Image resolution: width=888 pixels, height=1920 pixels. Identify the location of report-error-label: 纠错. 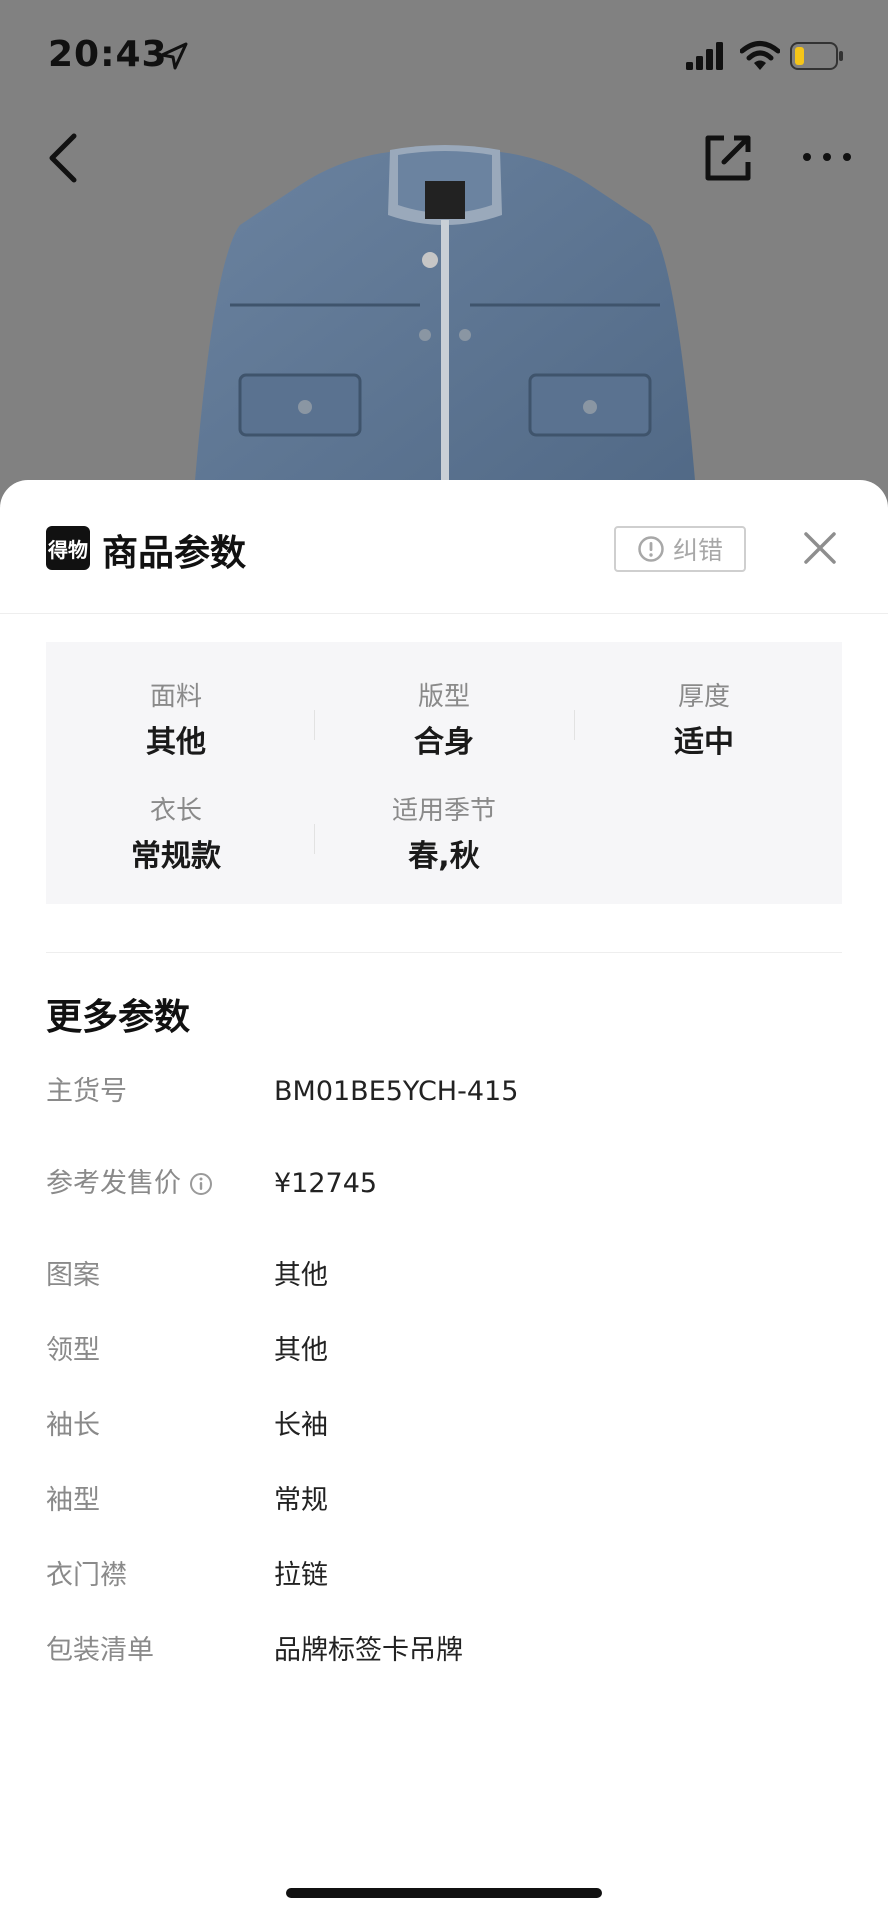
(697, 550).